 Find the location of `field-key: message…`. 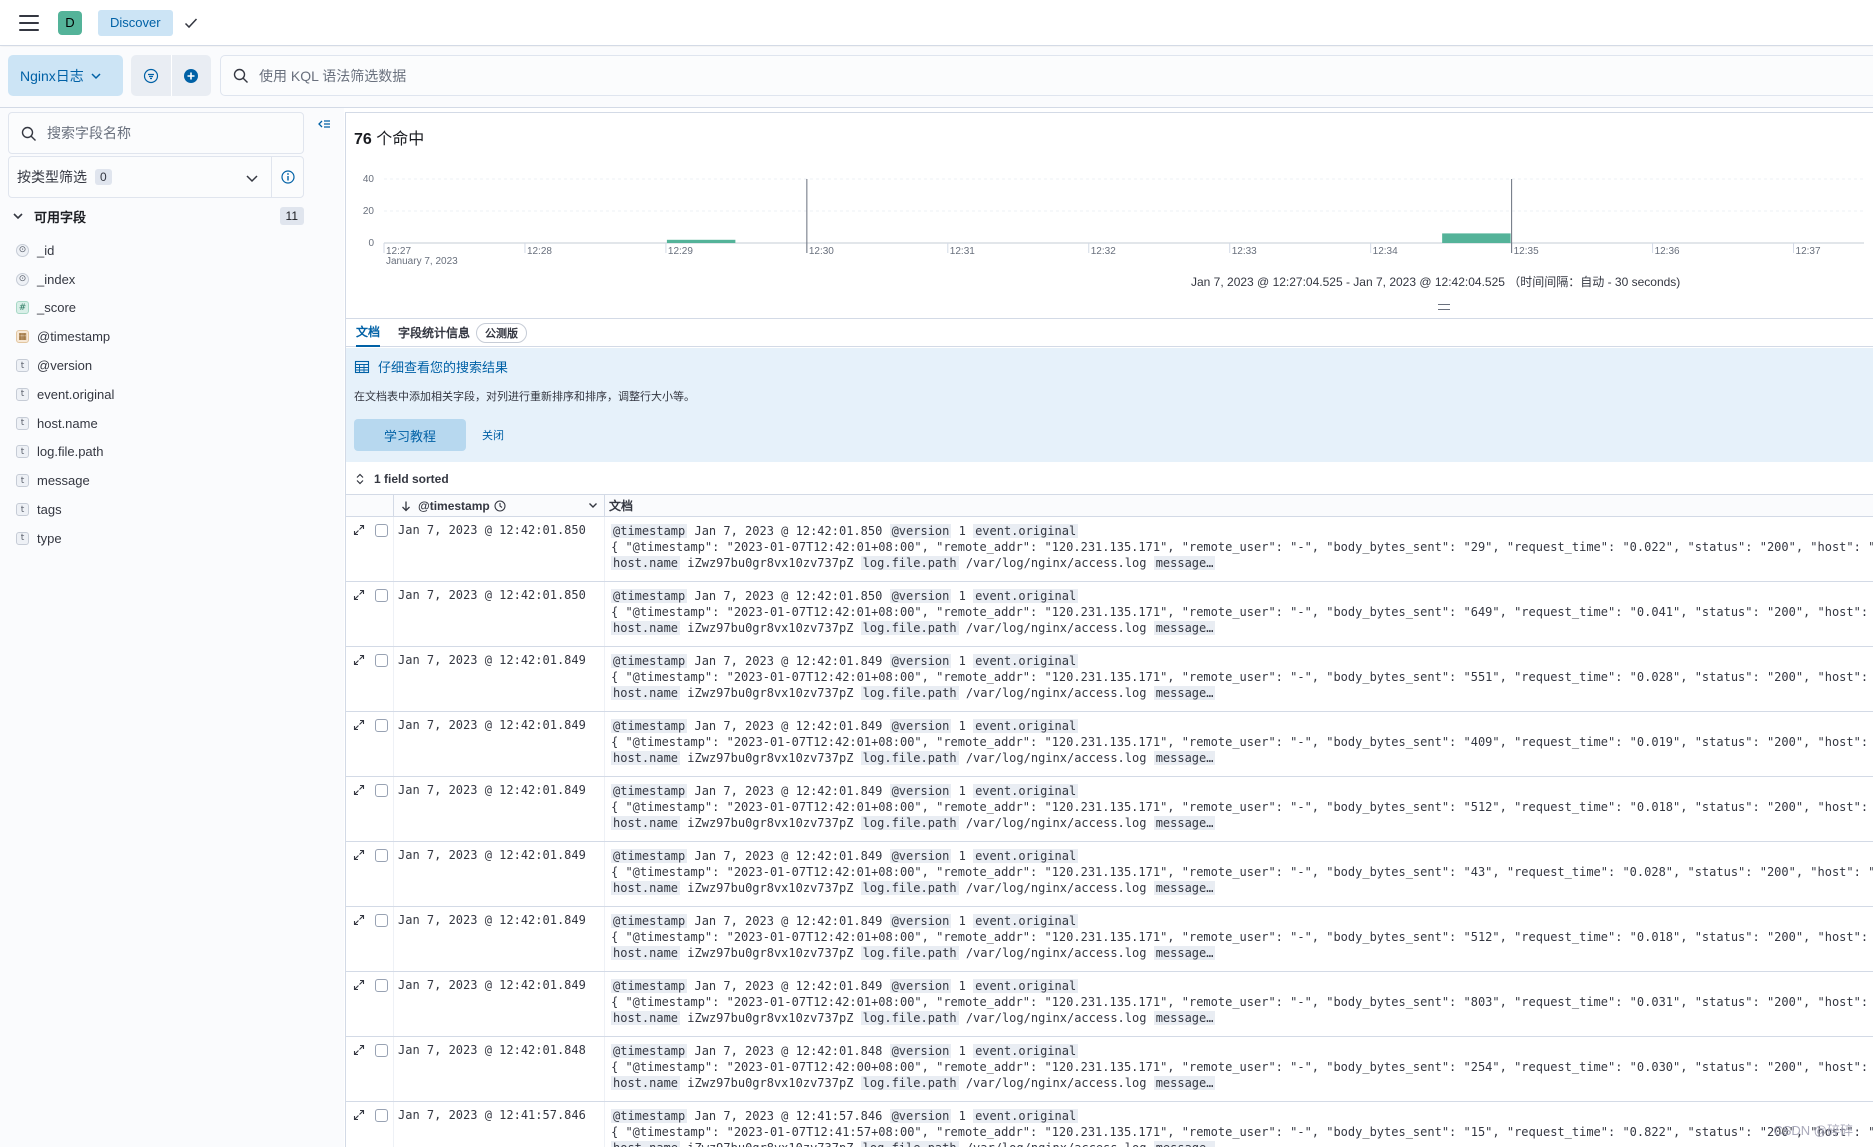

field-key: message… is located at coordinates (1184, 1018).